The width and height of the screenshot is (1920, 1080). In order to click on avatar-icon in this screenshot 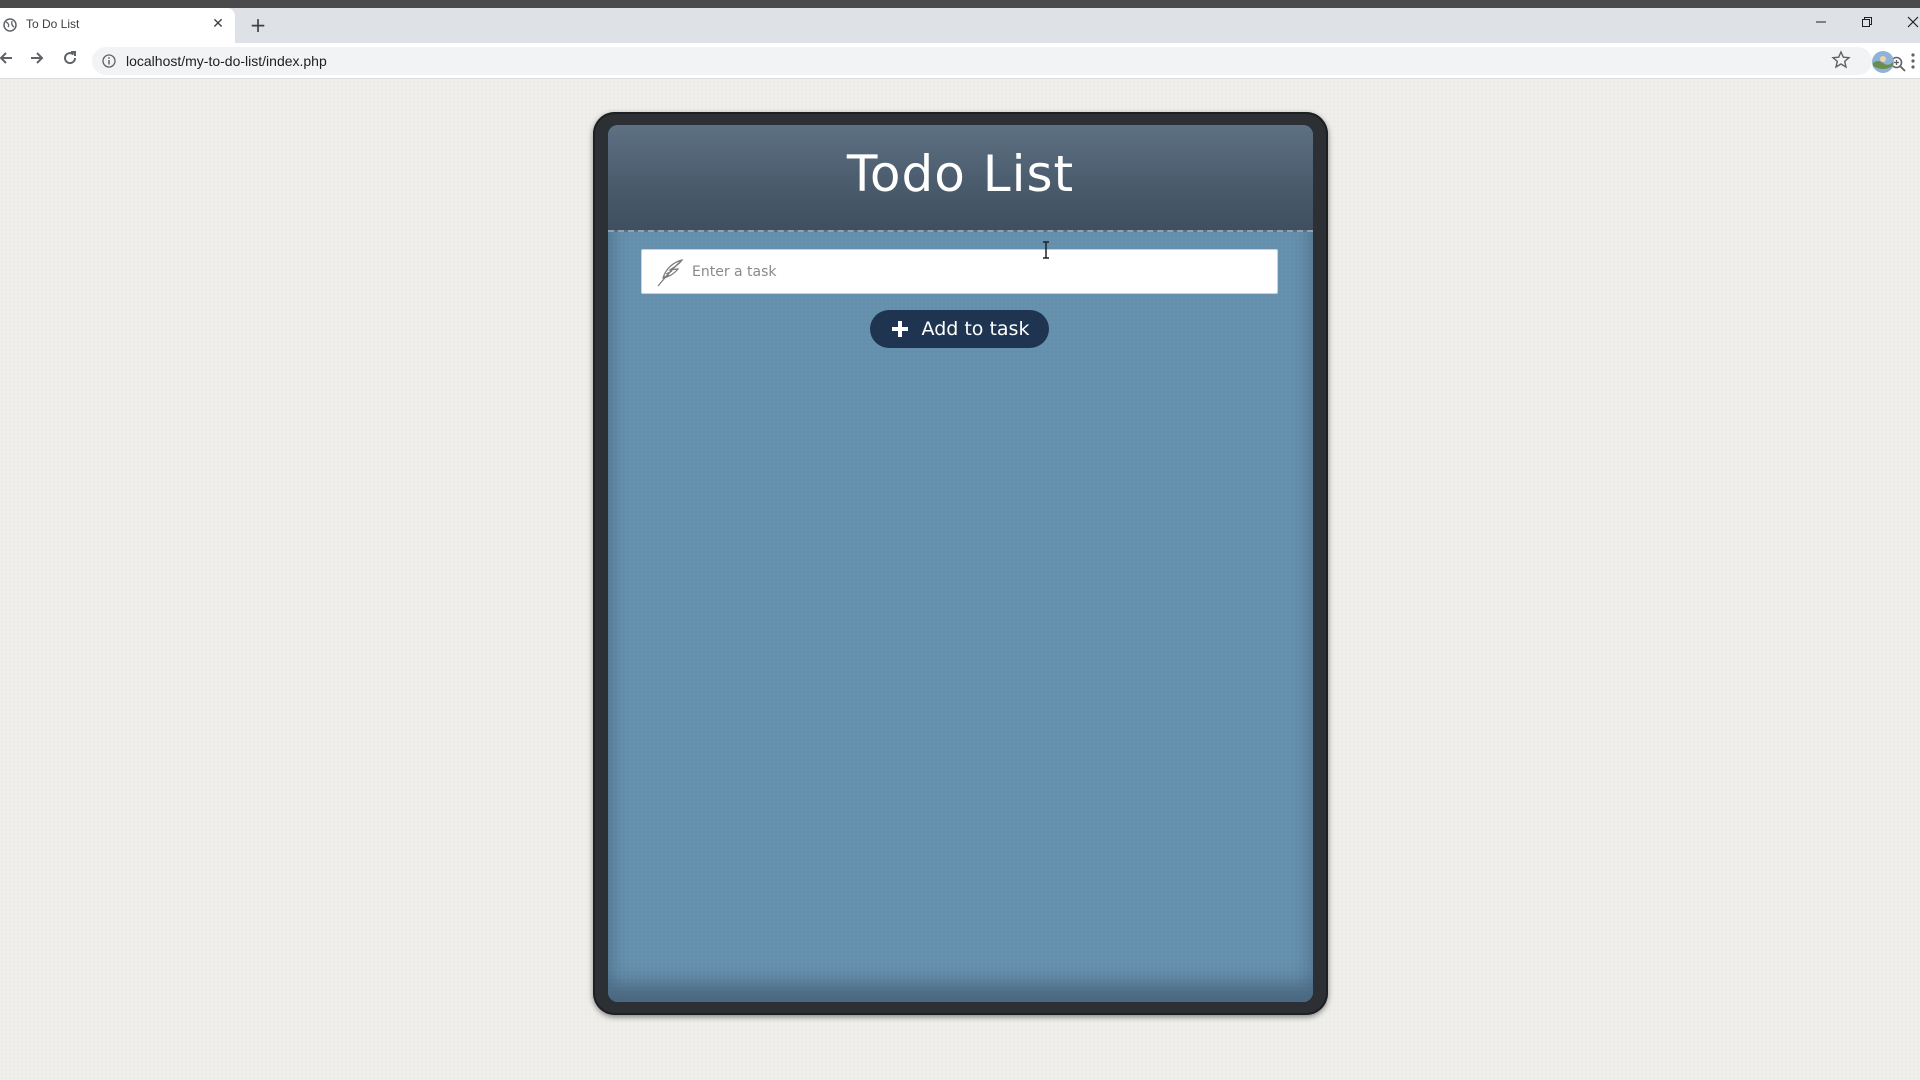, I will do `click(1883, 62)`.